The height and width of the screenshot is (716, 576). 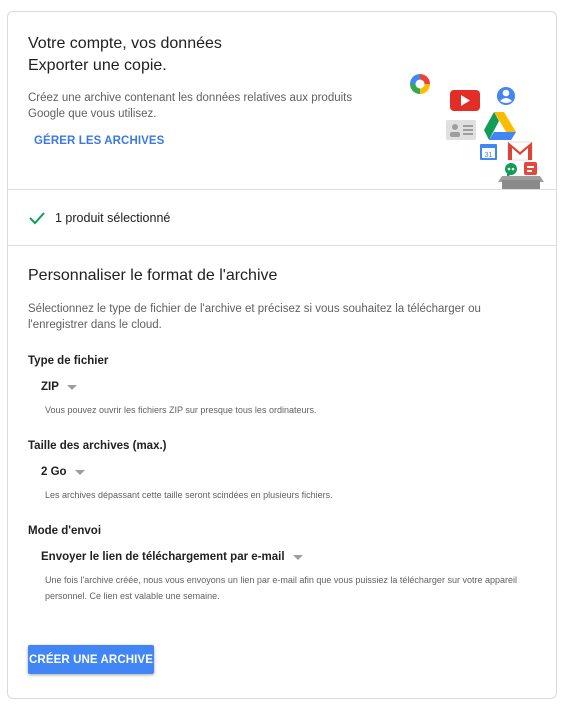 What do you see at coordinates (97, 65) in the screenshot?
I see `page-subtitle: Exporter une copie.` at bounding box center [97, 65].